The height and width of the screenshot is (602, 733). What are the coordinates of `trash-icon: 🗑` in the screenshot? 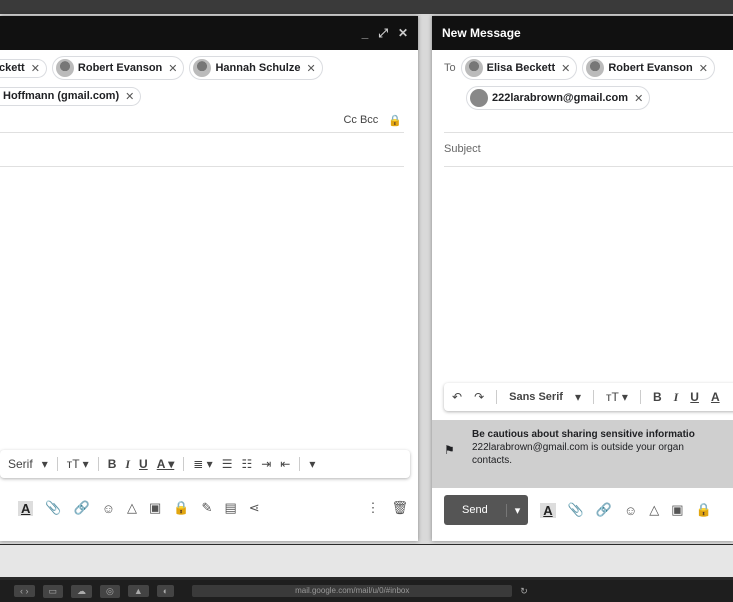 It's located at (399, 508).